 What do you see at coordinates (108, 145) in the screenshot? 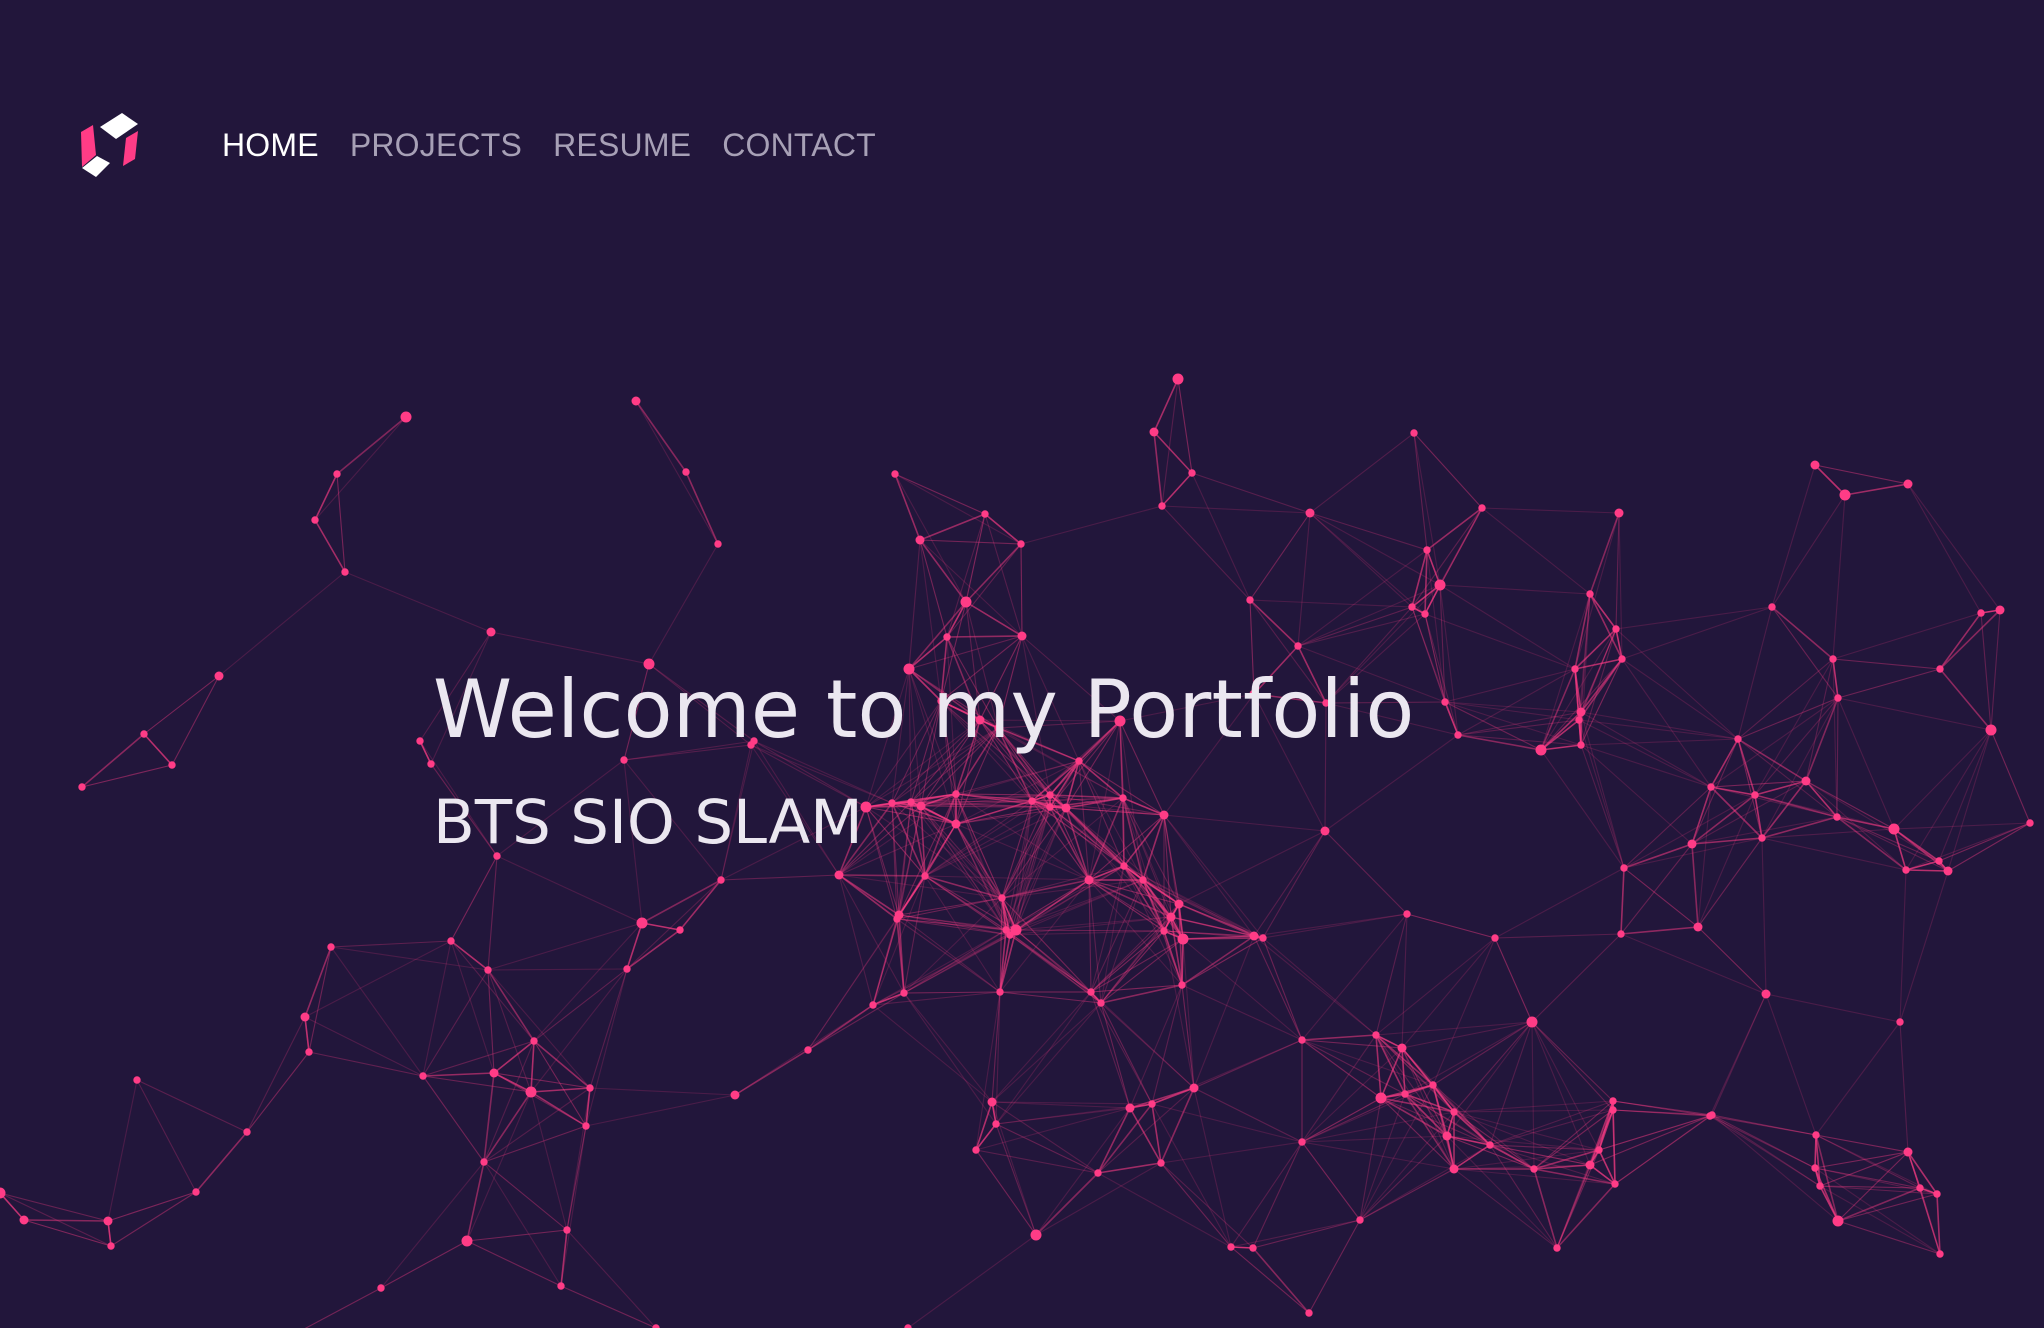
I see `logo-icon` at bounding box center [108, 145].